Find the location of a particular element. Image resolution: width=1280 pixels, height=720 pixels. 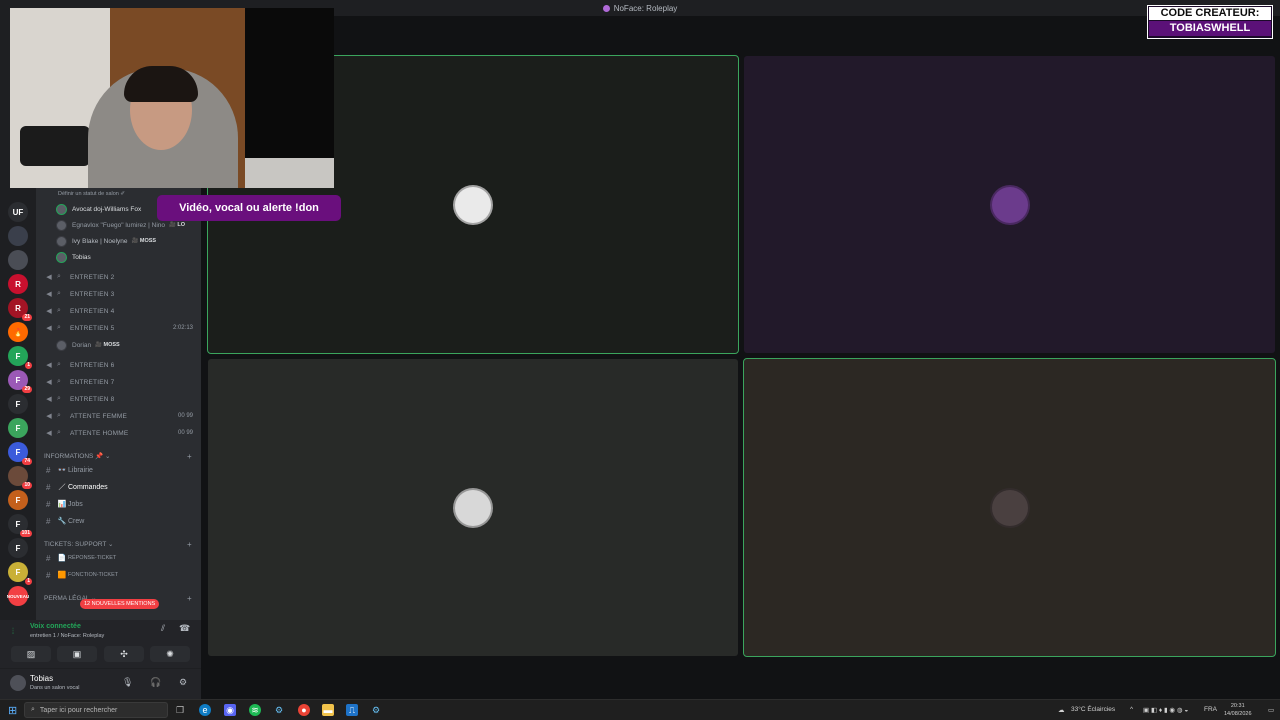

server-icon: F 74 is located at coordinates (20, 453).